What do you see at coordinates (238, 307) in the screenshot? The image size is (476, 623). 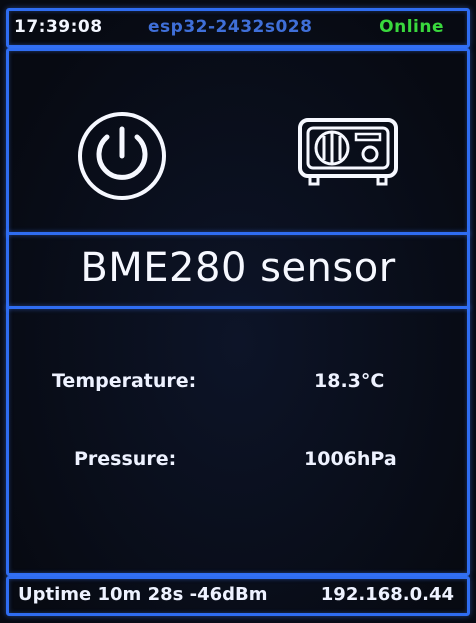 I see `title-divider-bottom` at bounding box center [238, 307].